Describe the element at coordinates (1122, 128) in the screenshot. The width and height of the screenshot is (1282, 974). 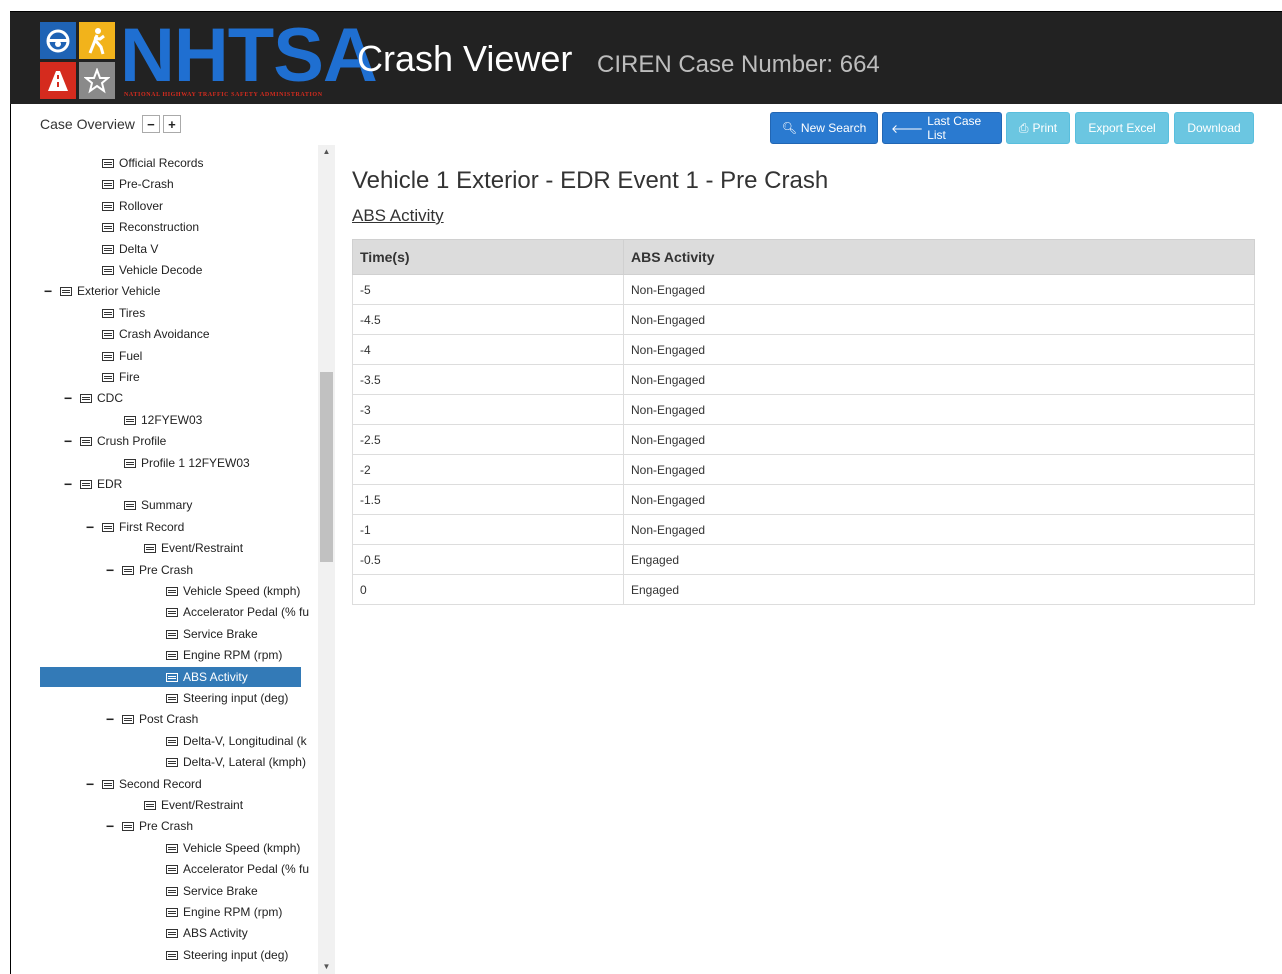
I see `export-excel-button: Export Excel` at that location.